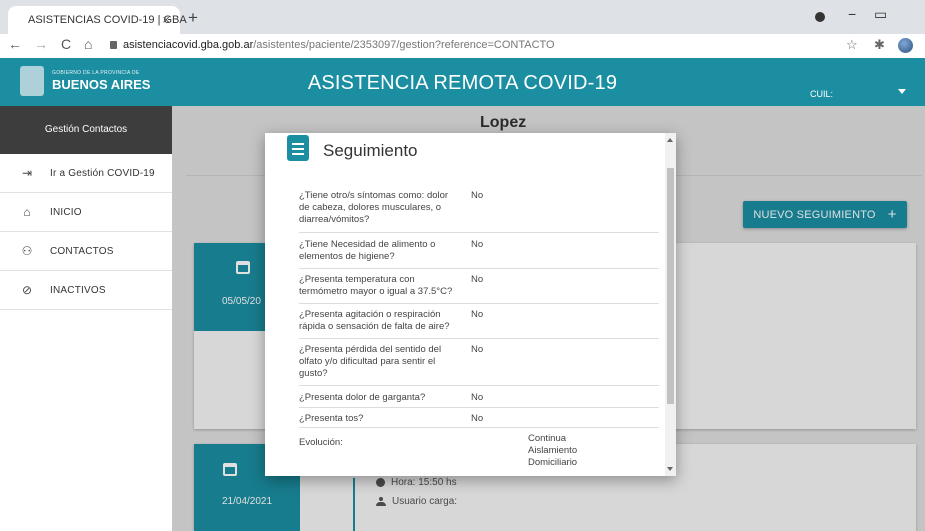 This screenshot has height=531, width=925. Describe the element at coordinates (362, 397) in the screenshot. I see `question-text: ¿Presenta dolor de garganta?` at that location.